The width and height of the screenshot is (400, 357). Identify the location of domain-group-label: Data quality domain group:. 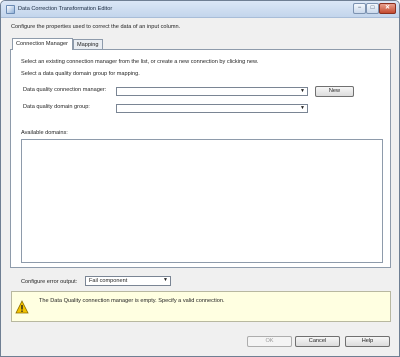
(56, 107).